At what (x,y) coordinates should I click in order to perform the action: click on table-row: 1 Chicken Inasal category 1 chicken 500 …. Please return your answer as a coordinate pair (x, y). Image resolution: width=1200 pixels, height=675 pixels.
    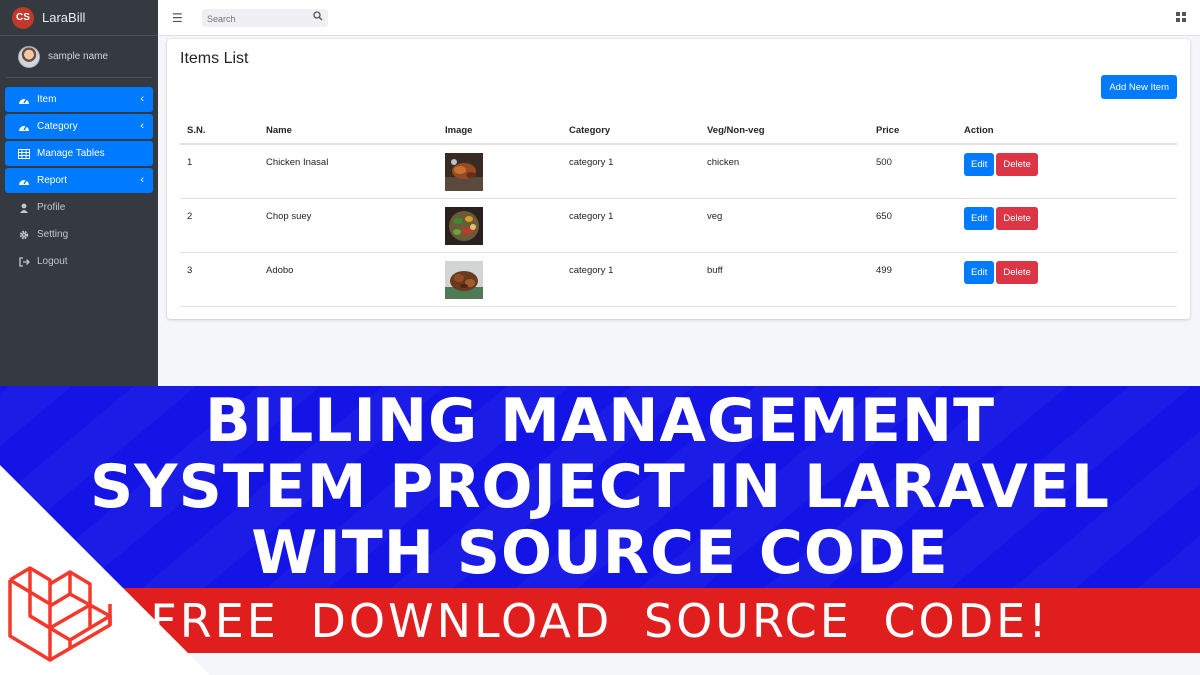
    Looking at the image, I should click on (678, 171).